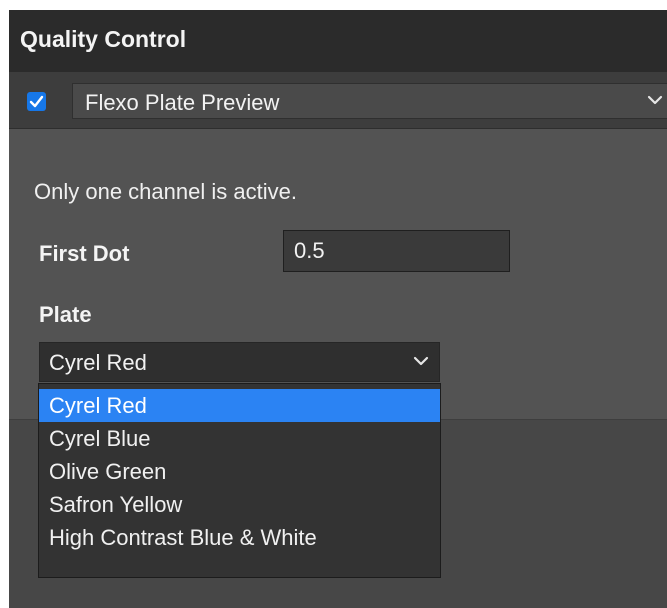 The image size is (667, 608). What do you see at coordinates (84, 253) in the screenshot?
I see `first-dot-label: First Dot` at bounding box center [84, 253].